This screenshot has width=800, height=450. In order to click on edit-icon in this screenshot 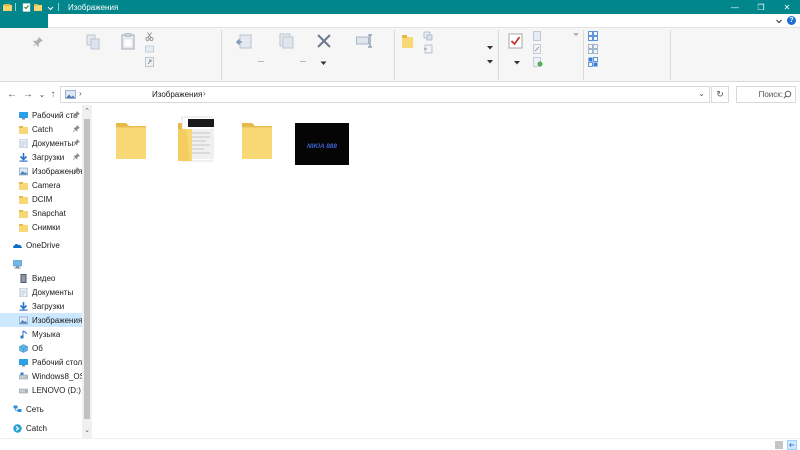, I will do `click(537, 49)`.